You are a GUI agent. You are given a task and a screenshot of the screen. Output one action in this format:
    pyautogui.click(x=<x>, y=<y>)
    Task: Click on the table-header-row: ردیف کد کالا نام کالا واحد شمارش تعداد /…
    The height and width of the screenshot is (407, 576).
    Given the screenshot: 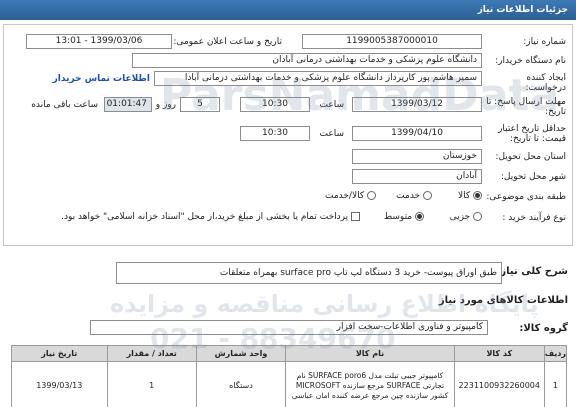 What is the action you would take?
    pyautogui.click(x=289, y=353)
    